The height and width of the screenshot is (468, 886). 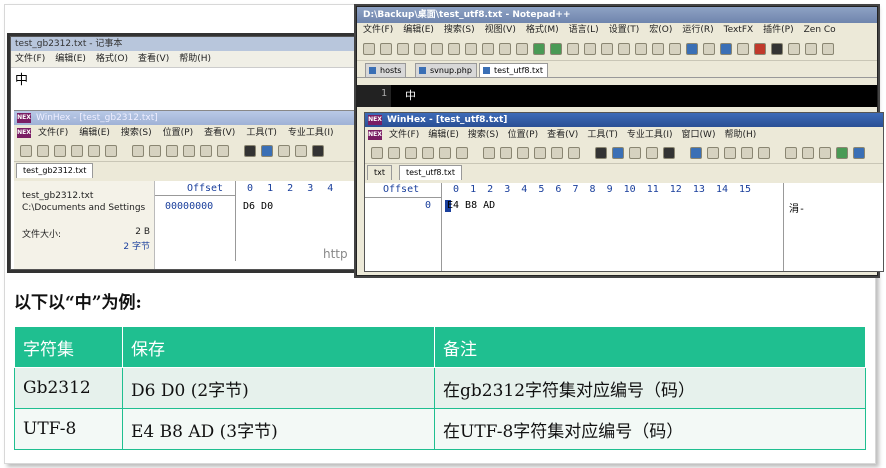 What do you see at coordinates (617, 96) in the screenshot?
I see `notepadpp-editor: 1 中` at bounding box center [617, 96].